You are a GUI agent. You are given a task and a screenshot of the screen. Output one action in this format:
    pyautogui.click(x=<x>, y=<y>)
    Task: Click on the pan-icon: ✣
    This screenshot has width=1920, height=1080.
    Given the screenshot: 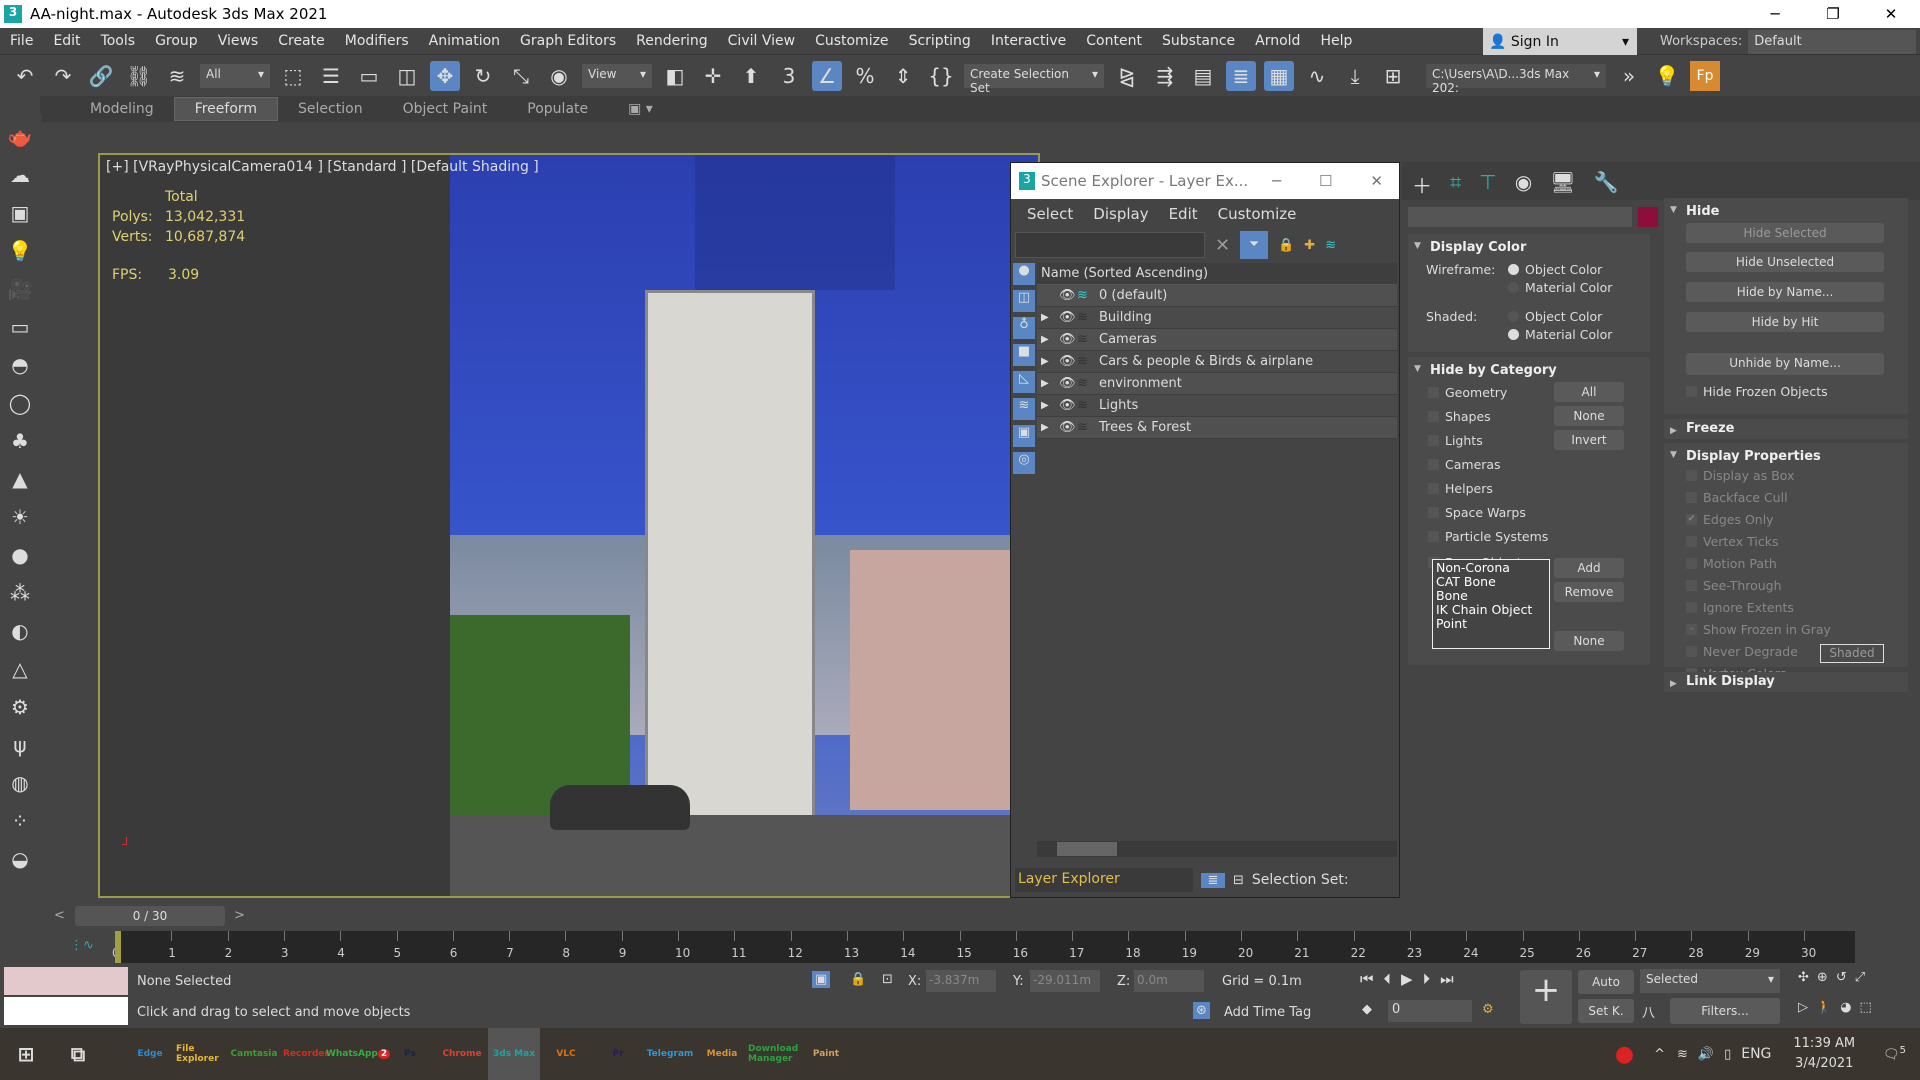 What is the action you would take?
    pyautogui.click(x=1803, y=977)
    